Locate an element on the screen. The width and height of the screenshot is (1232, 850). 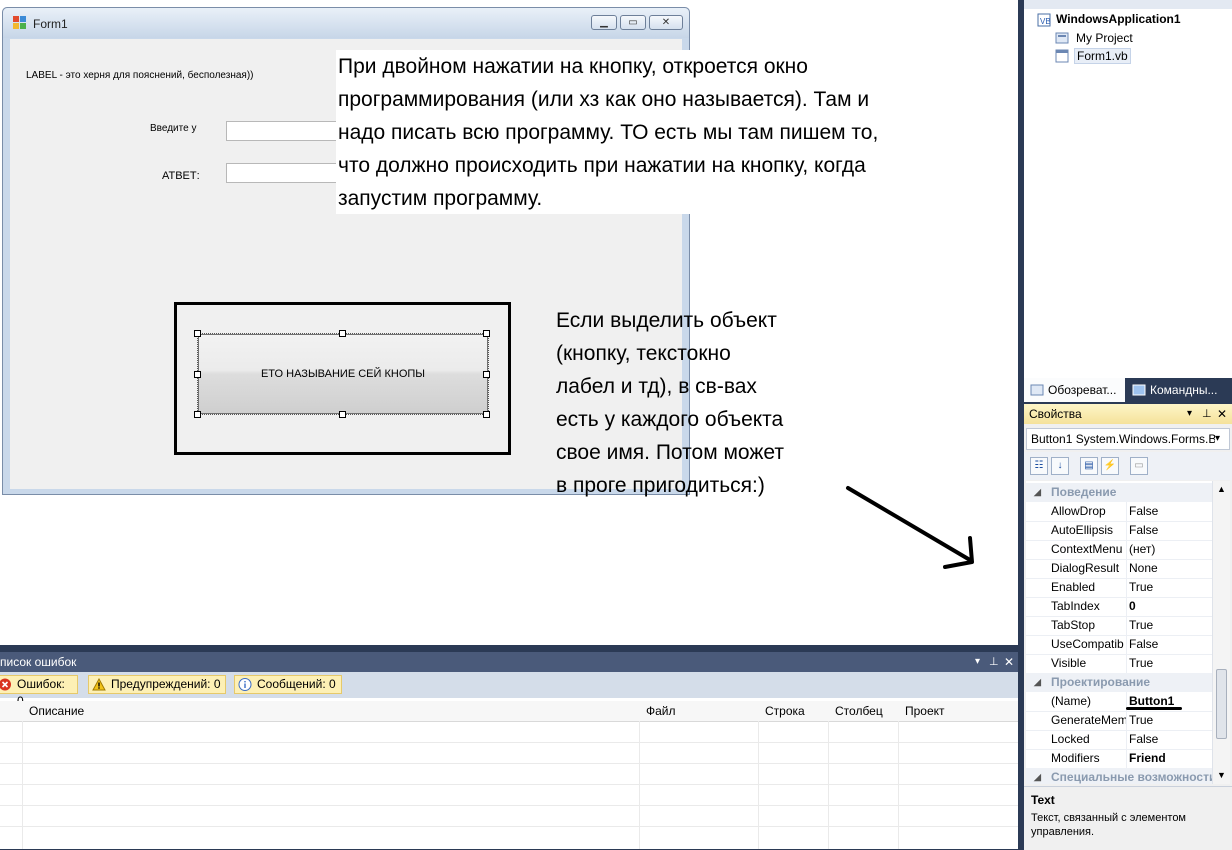
category-accessibility: ◢ Специальные возможности is located at coordinates (1119, 776).